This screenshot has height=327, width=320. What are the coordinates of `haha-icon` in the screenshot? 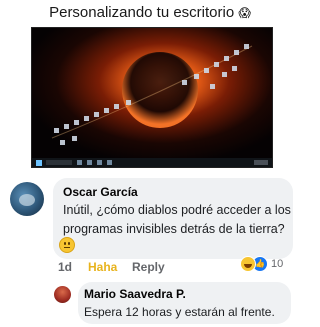 It's located at (248, 264).